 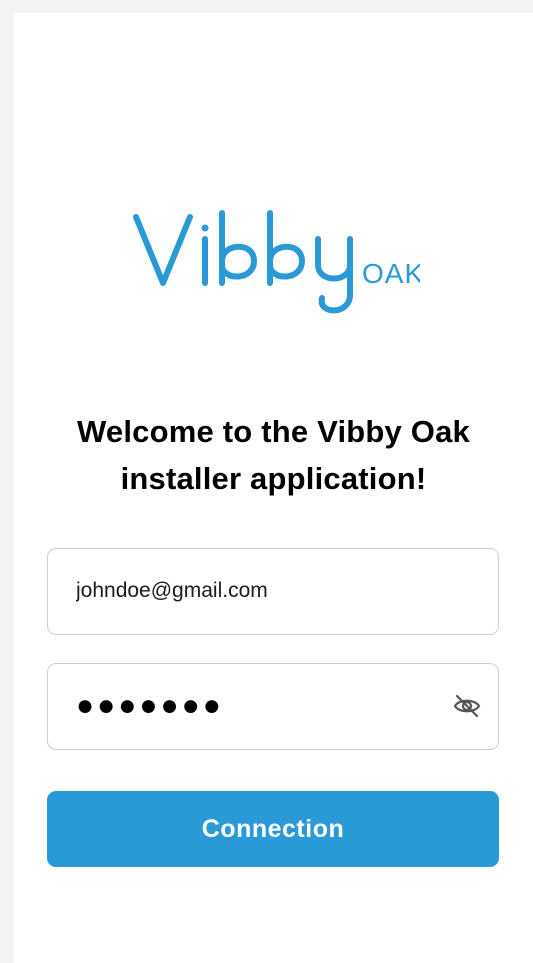 What do you see at coordinates (467, 706) in the screenshot?
I see `eye-off-icon` at bounding box center [467, 706].